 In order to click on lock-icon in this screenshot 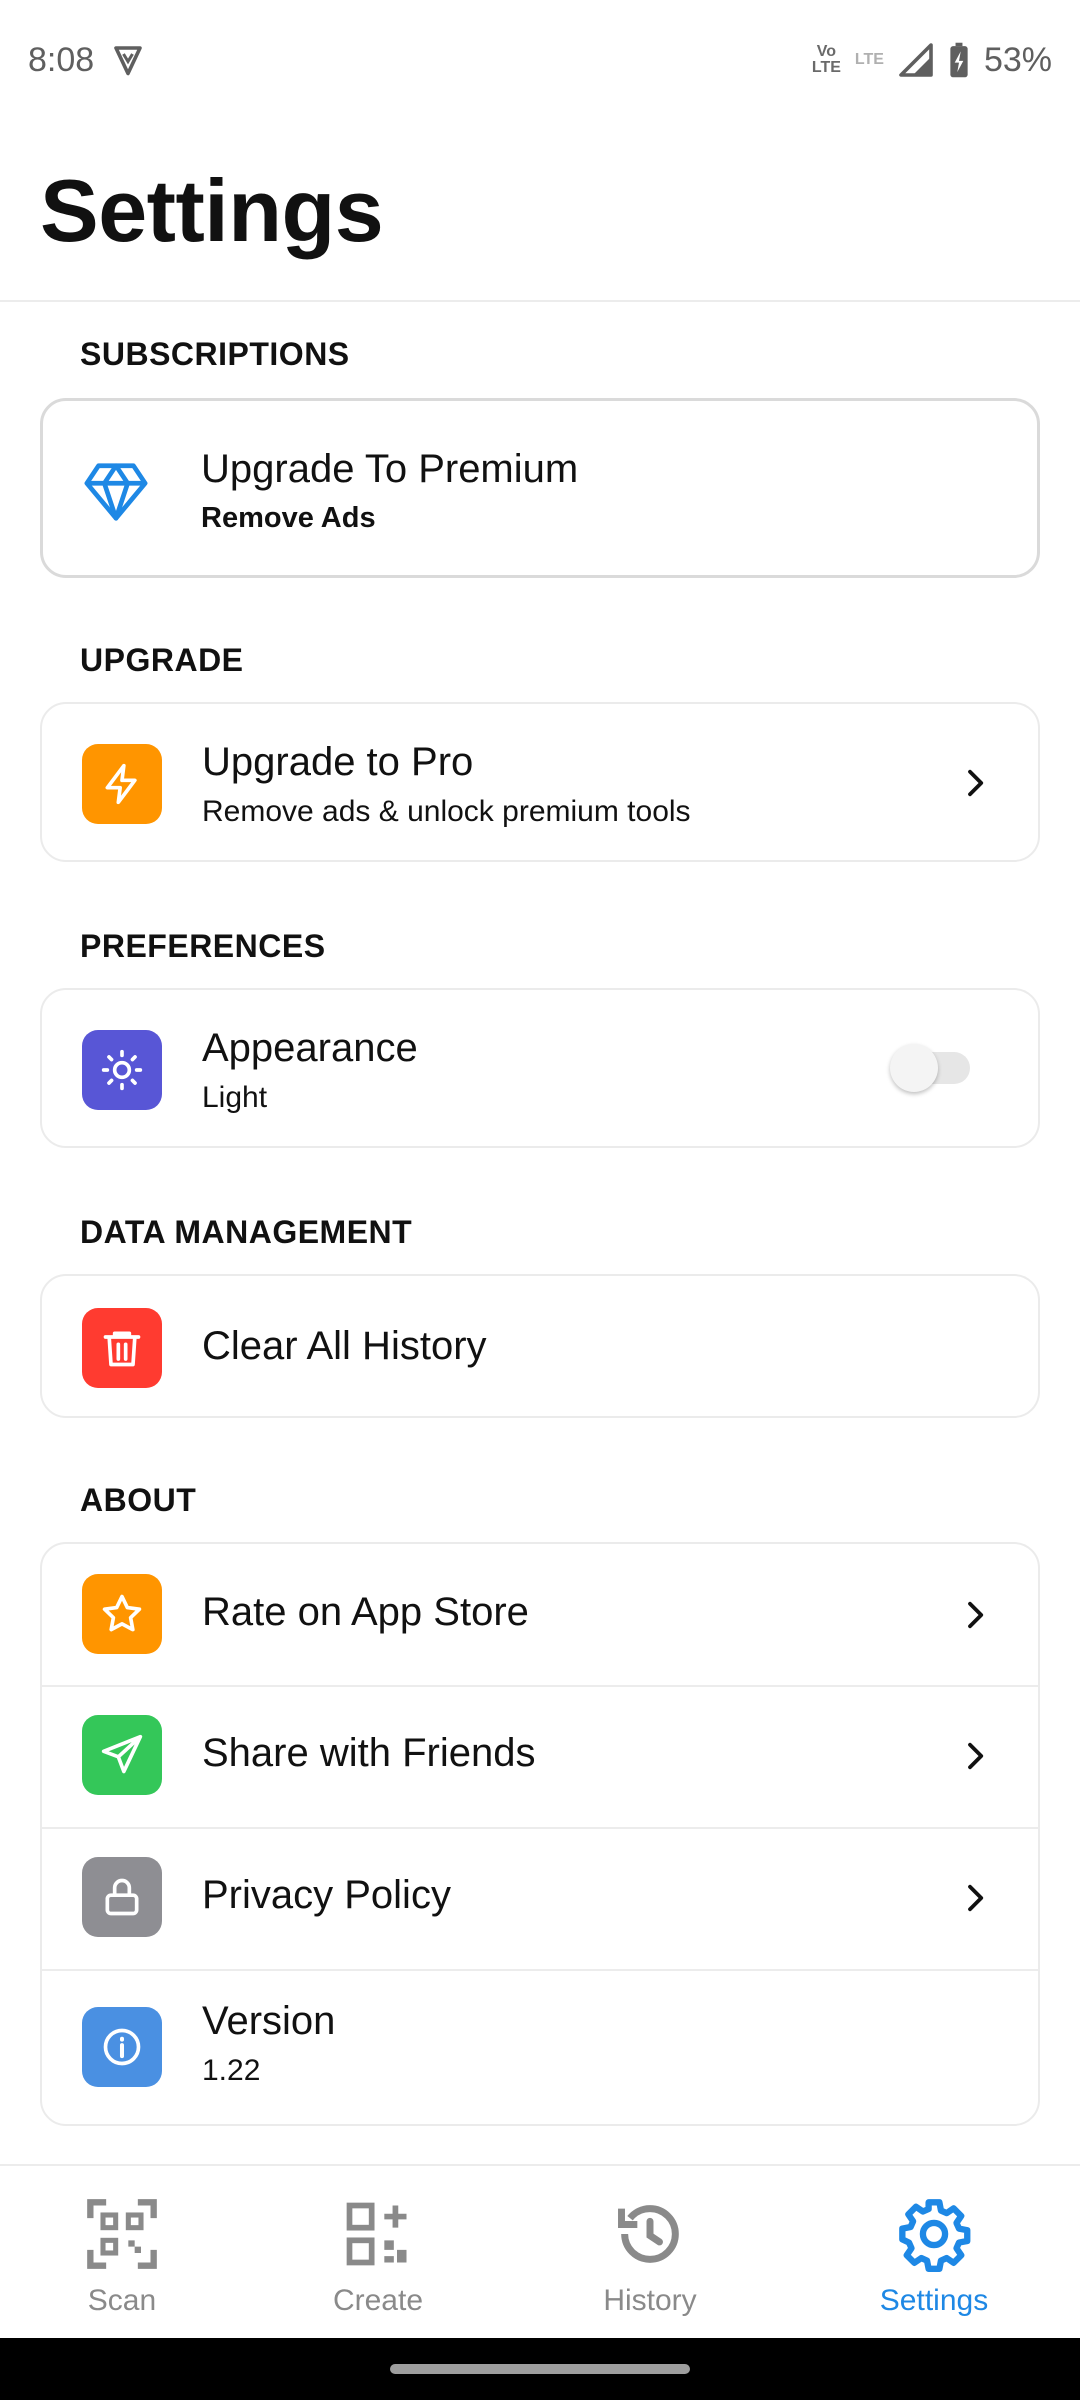, I will do `click(122, 1897)`.